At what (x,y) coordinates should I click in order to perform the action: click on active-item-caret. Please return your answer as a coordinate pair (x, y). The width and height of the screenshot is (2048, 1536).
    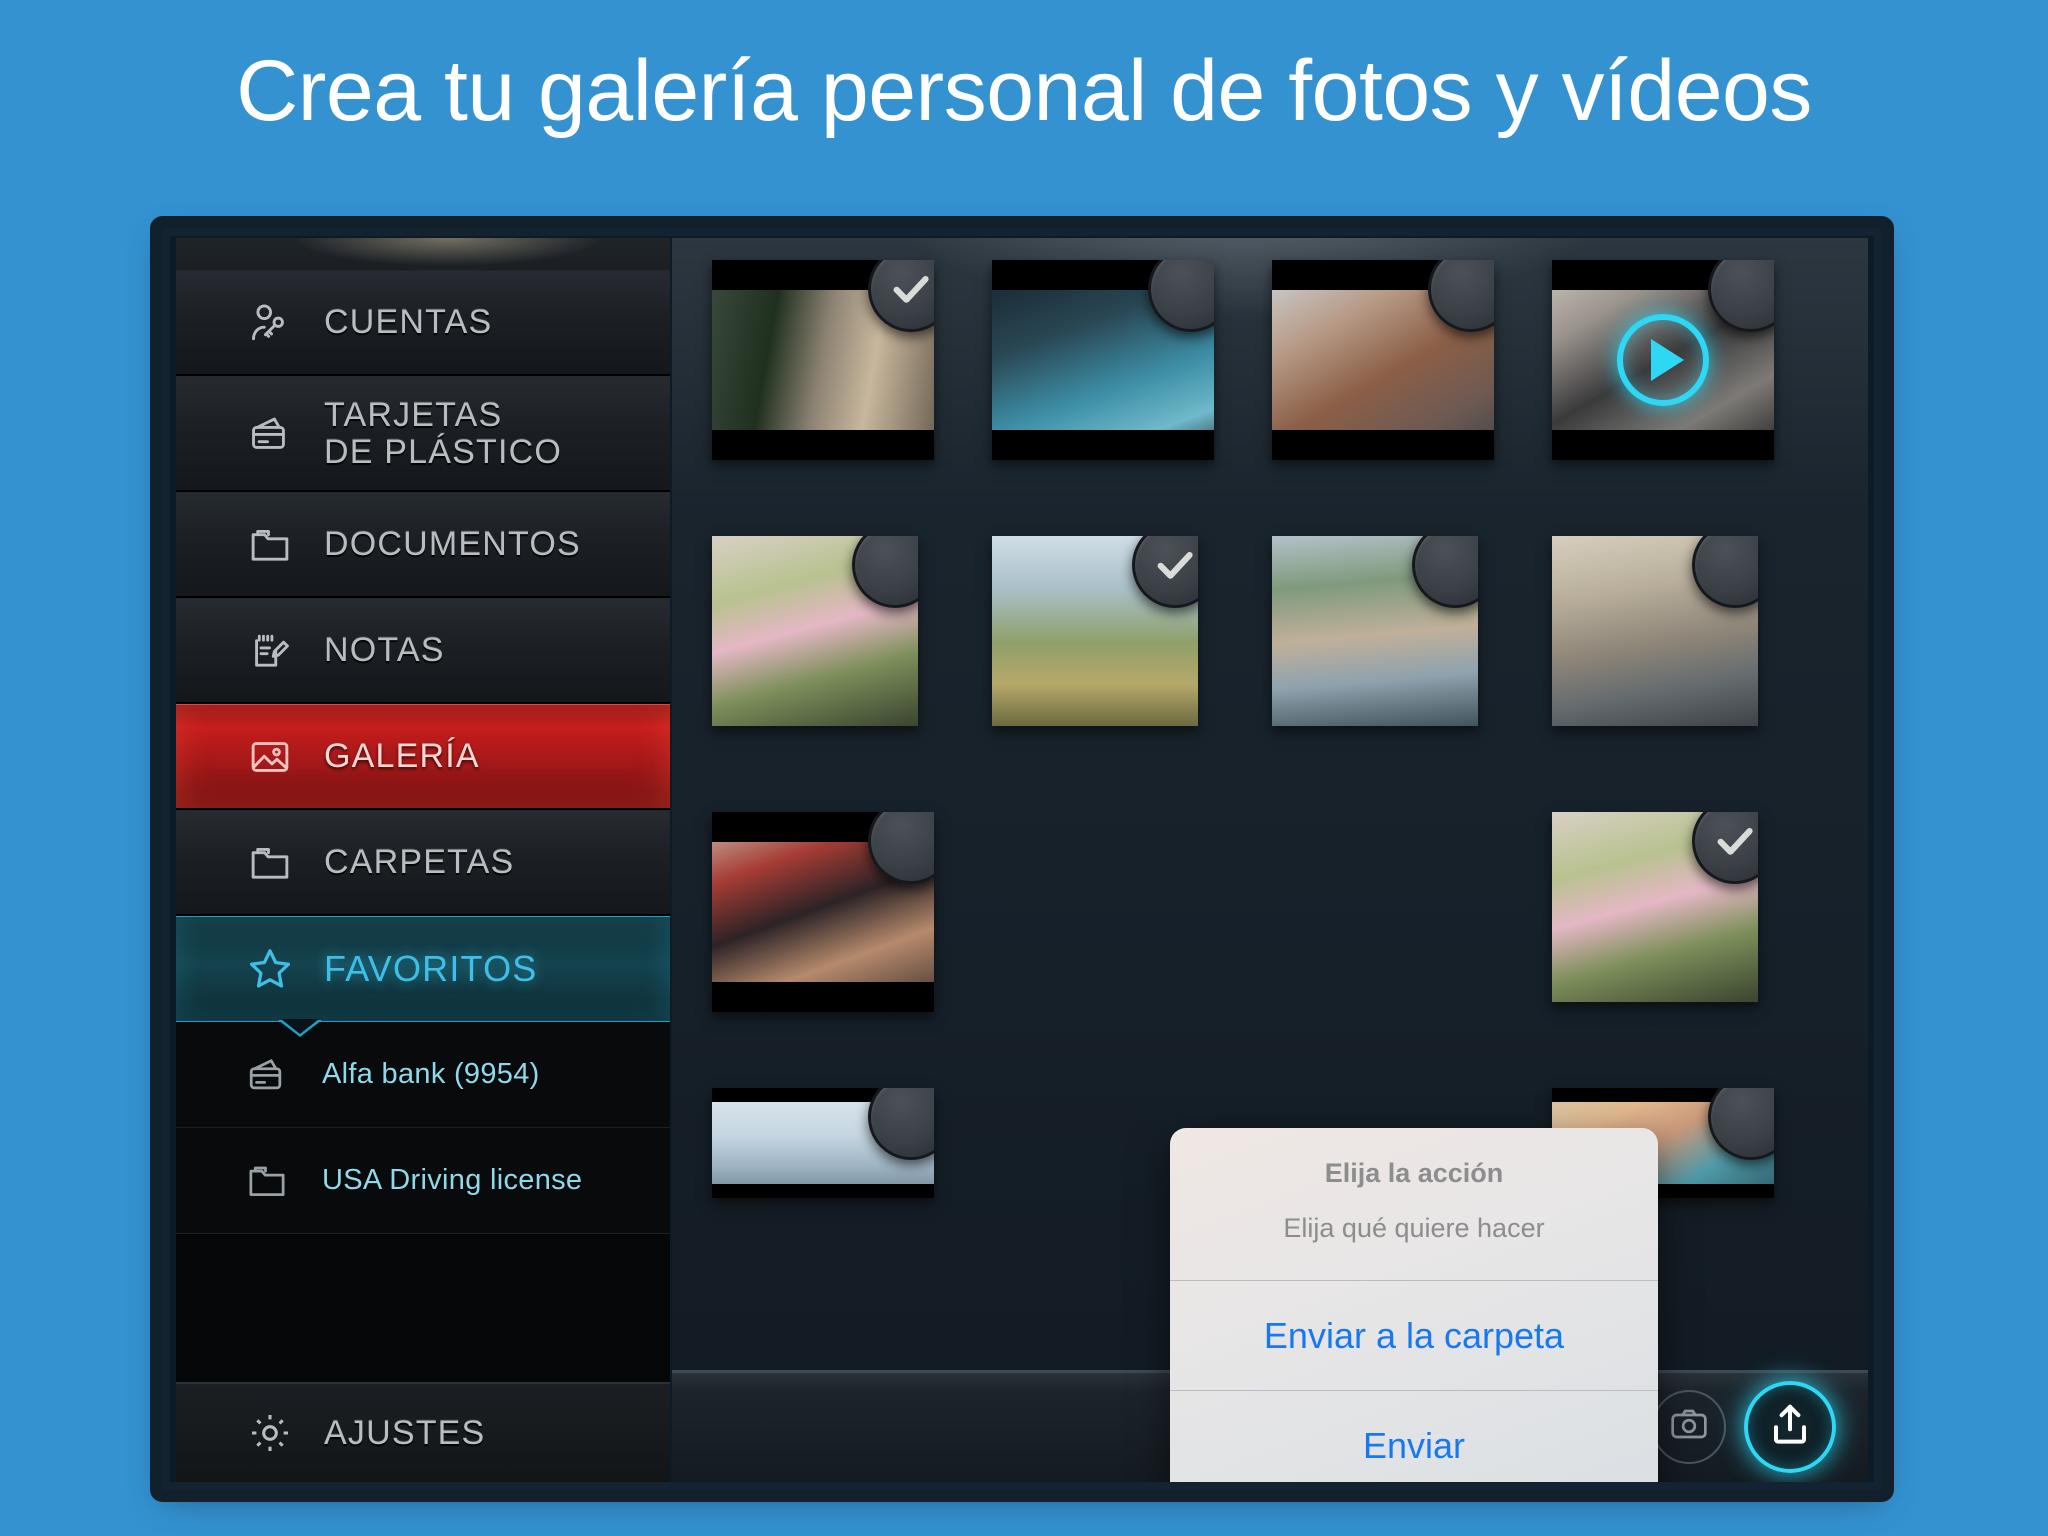
    Looking at the image, I should click on (300, 1028).